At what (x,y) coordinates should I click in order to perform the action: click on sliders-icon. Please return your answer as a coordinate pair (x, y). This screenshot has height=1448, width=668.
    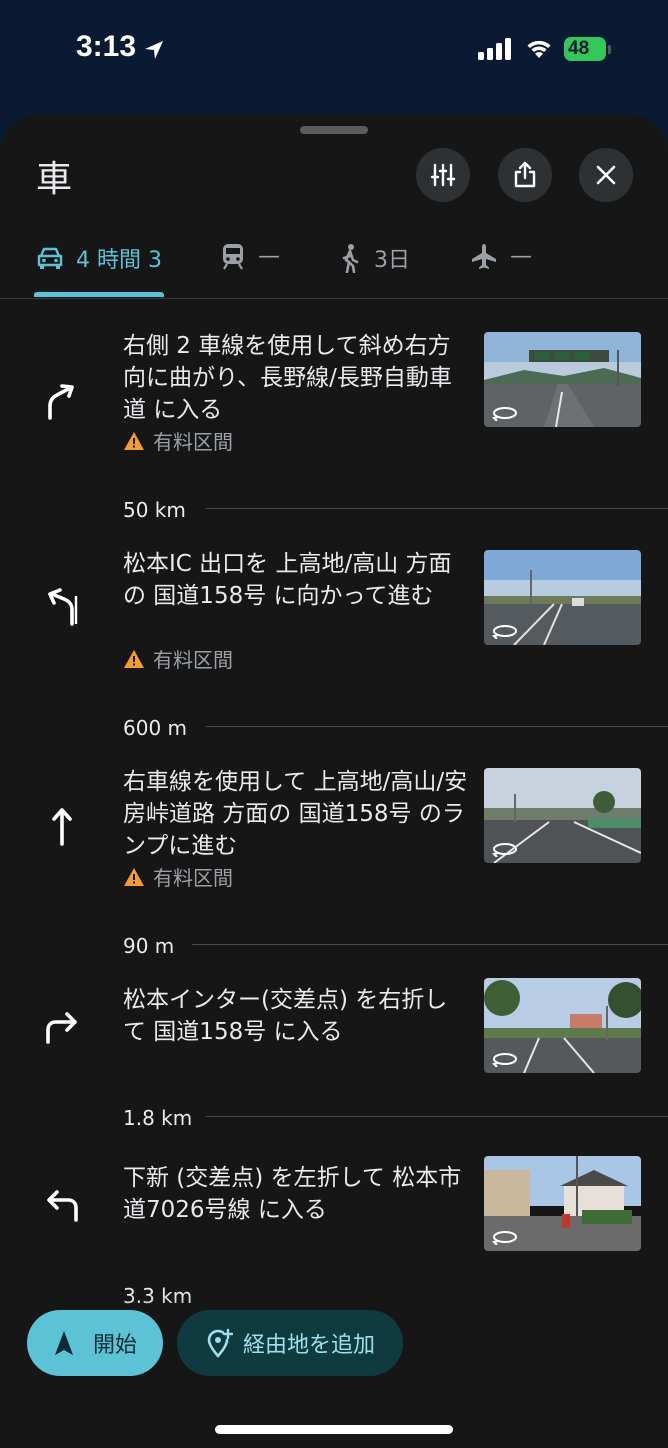
    Looking at the image, I should click on (443, 175).